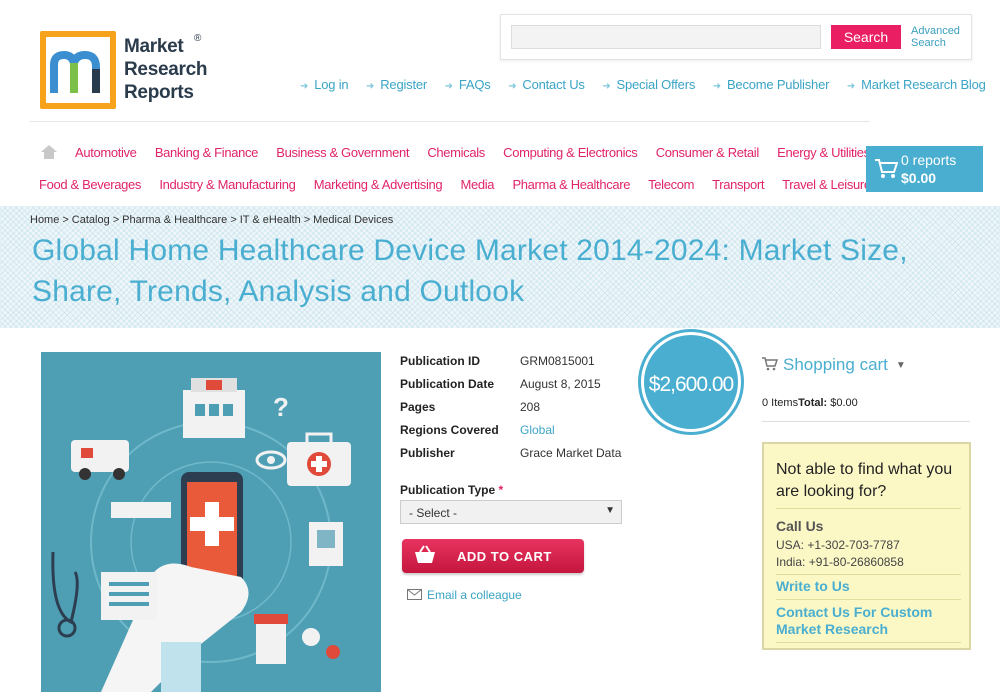 Image resolution: width=1000 pixels, height=698 pixels. I want to click on breadcrumb-catalog: Catalog, so click(91, 220).